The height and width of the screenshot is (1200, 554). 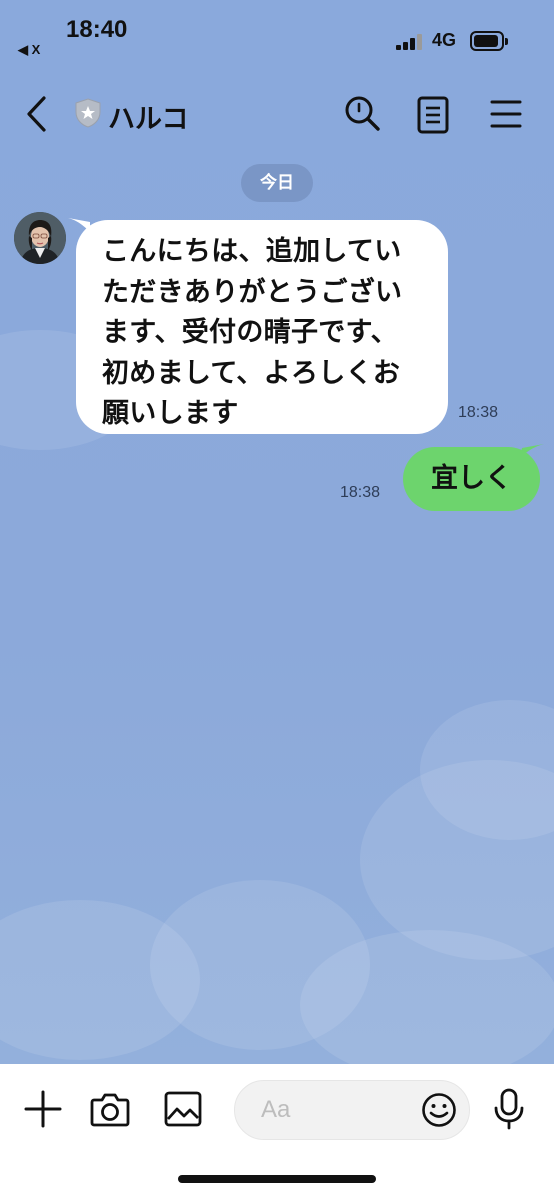 What do you see at coordinates (411, 42) in the screenshot?
I see `signal-strength-icon` at bounding box center [411, 42].